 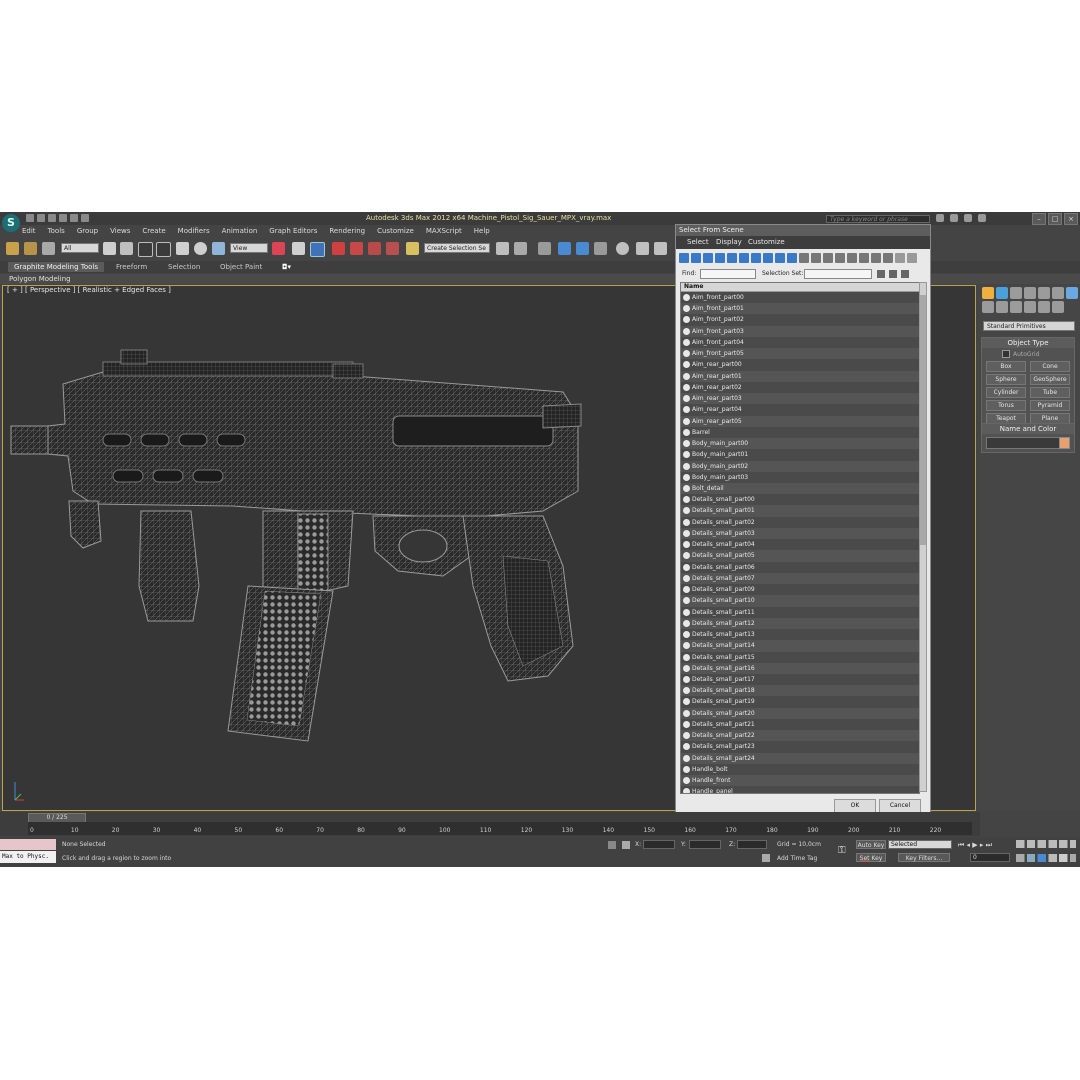 What do you see at coordinates (923, 420) in the screenshot?
I see `scrollbar-thumb` at bounding box center [923, 420].